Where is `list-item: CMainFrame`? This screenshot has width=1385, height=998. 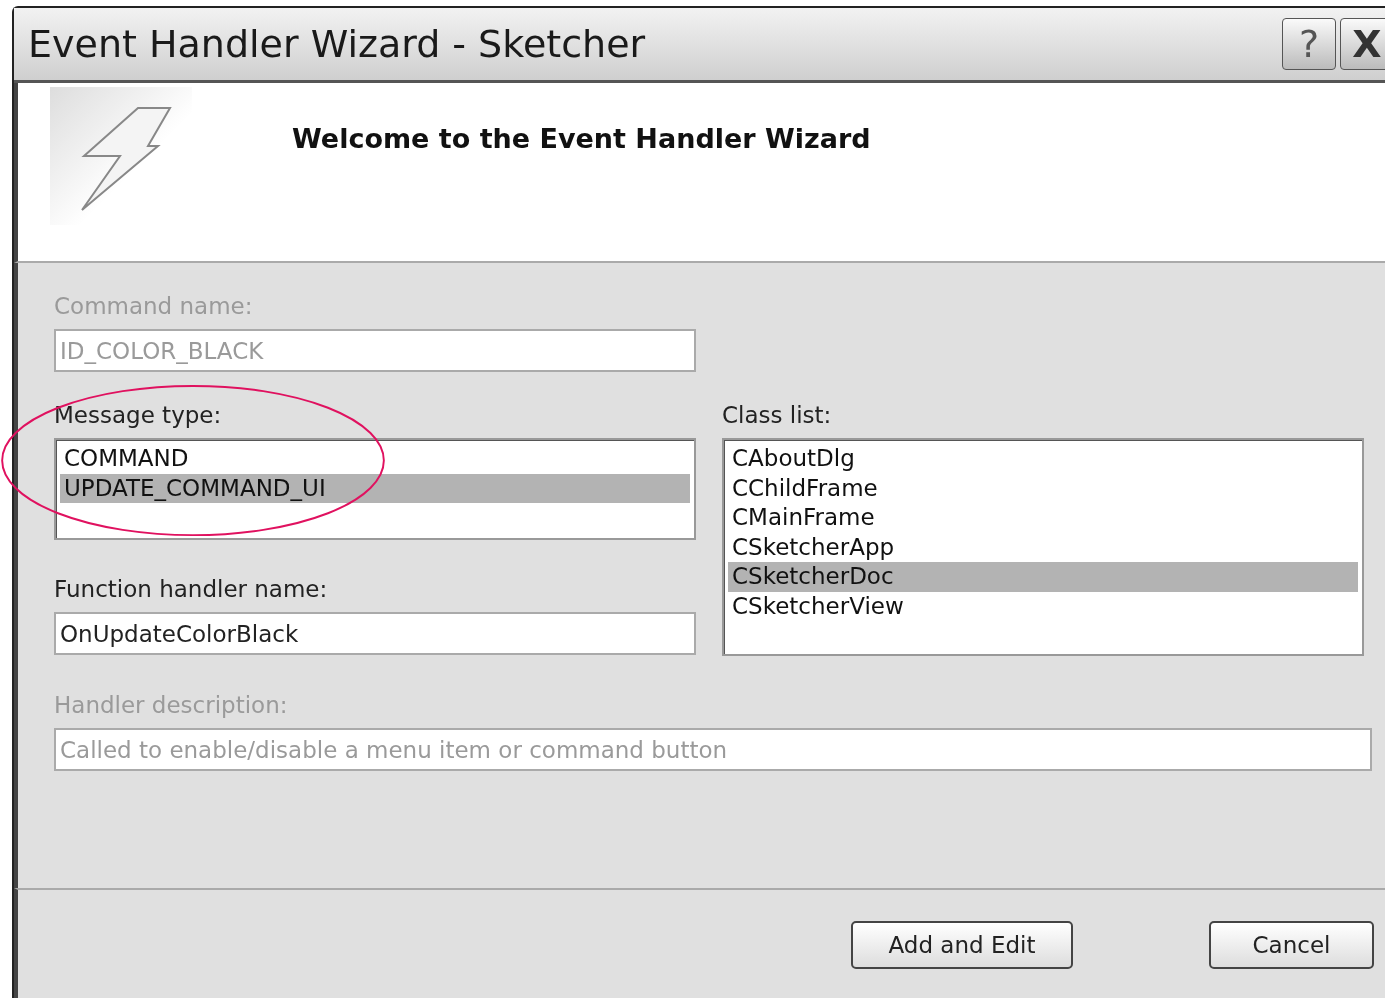 list-item: CMainFrame is located at coordinates (1043, 518).